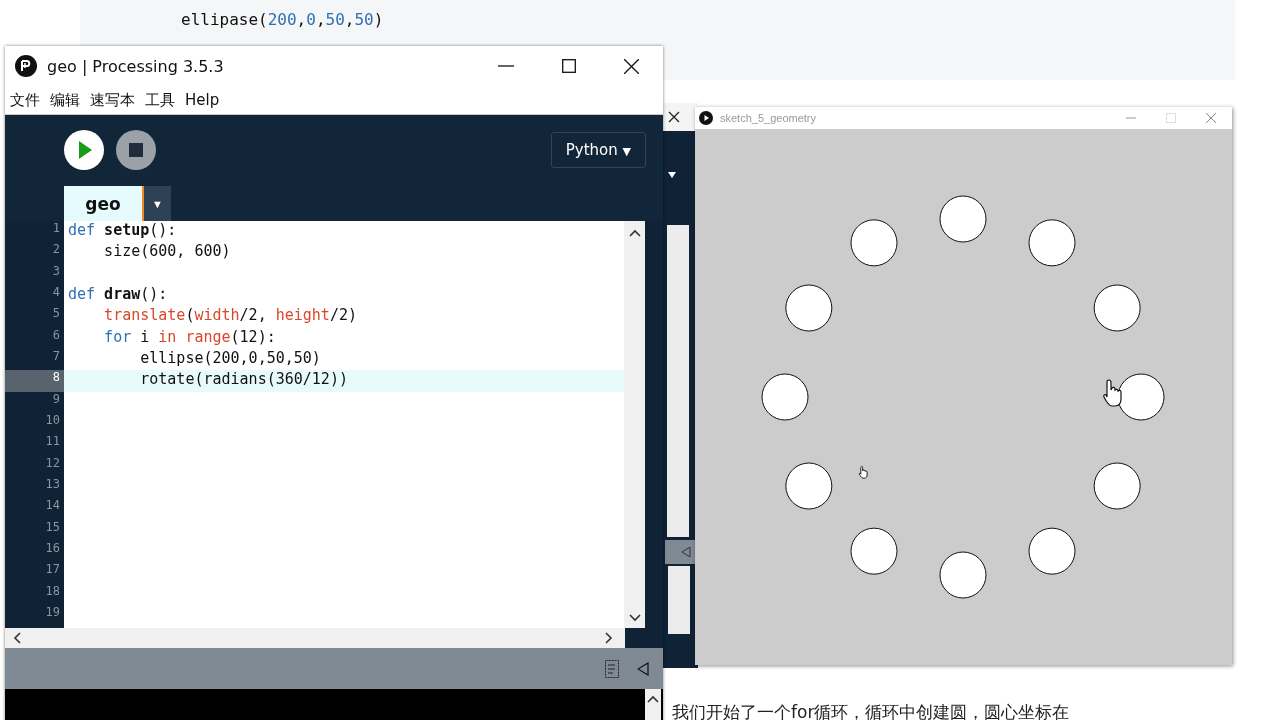  What do you see at coordinates (25, 100) in the screenshot?
I see `menu-item: 文件` at bounding box center [25, 100].